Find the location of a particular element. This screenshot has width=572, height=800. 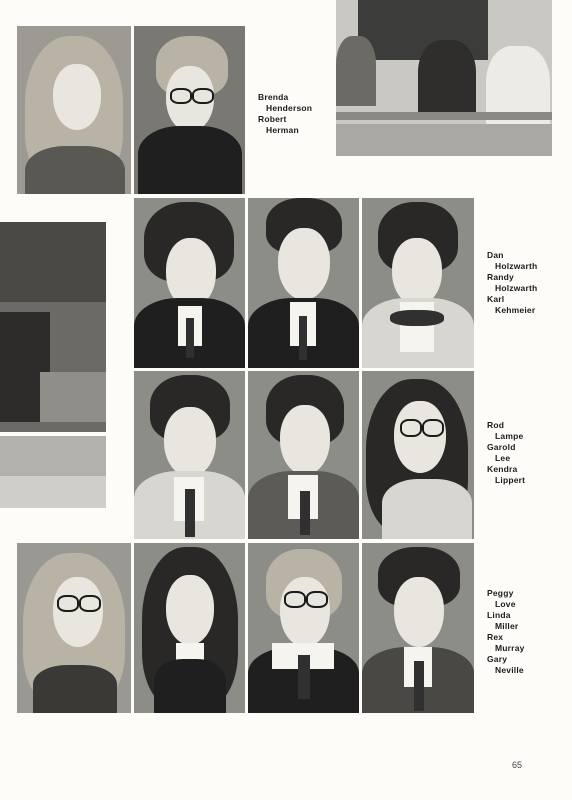

caption-line: Lampe is located at coordinates (509, 436).